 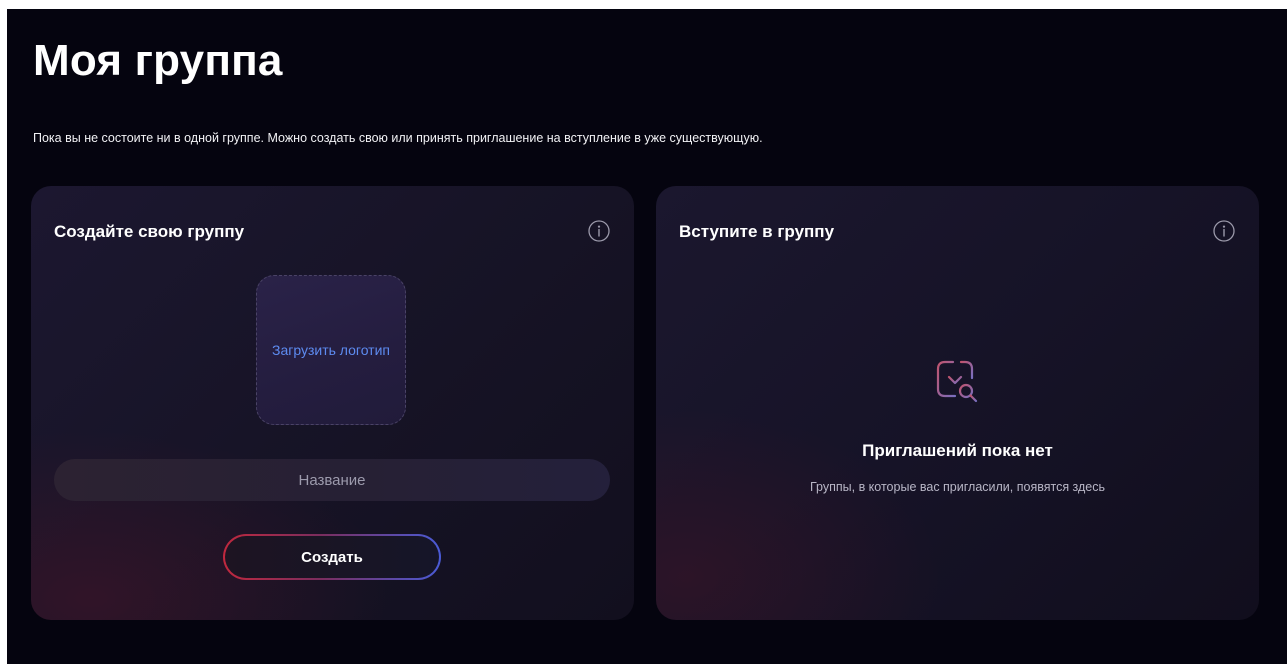 I want to click on group-name-input, so click(x=332, y=480).